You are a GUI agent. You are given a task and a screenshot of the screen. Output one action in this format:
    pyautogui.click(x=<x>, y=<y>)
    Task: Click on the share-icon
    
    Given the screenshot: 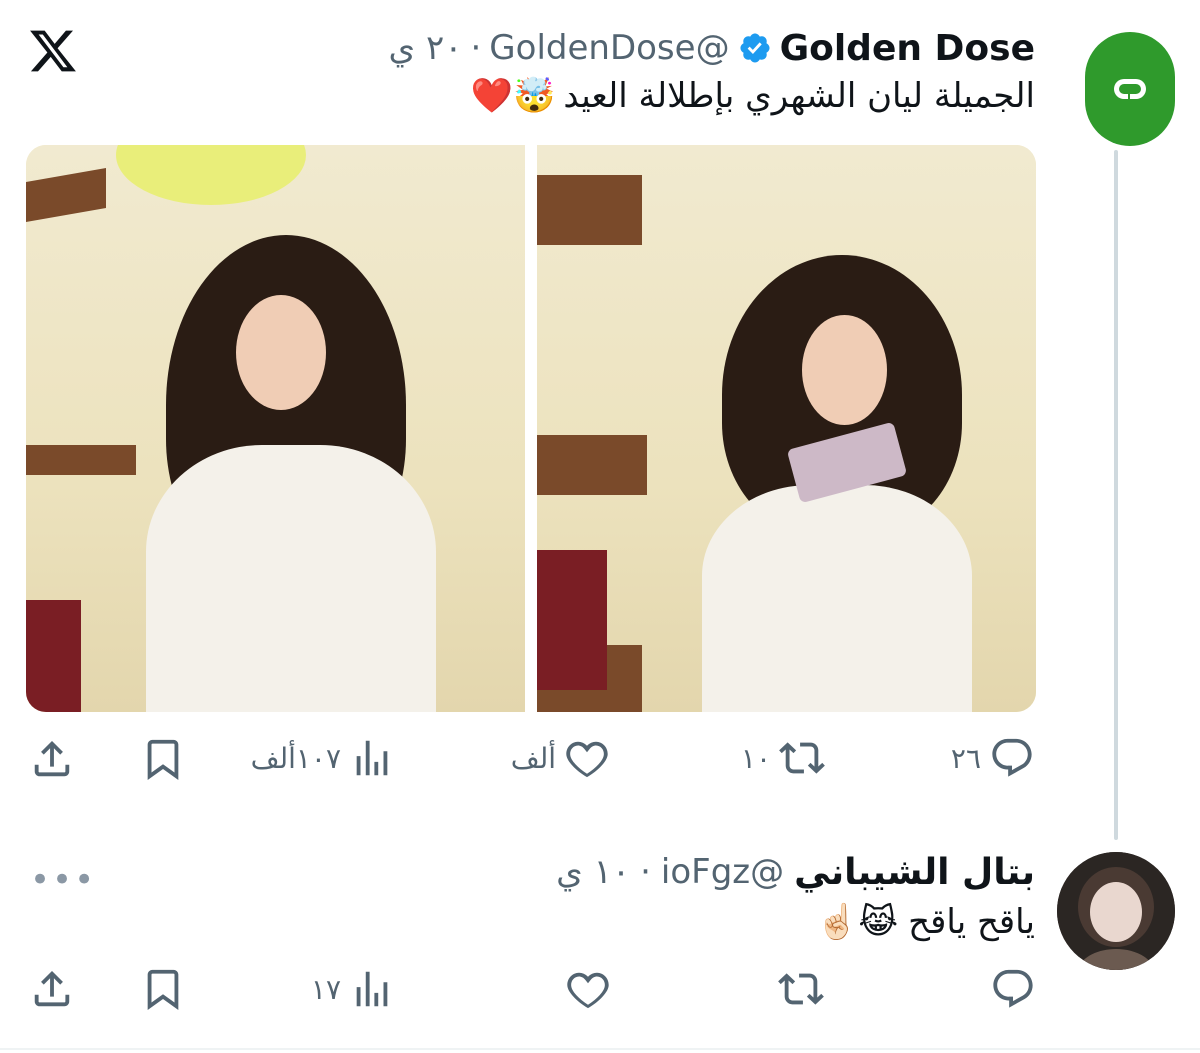 What is the action you would take?
    pyautogui.click(x=52, y=759)
    